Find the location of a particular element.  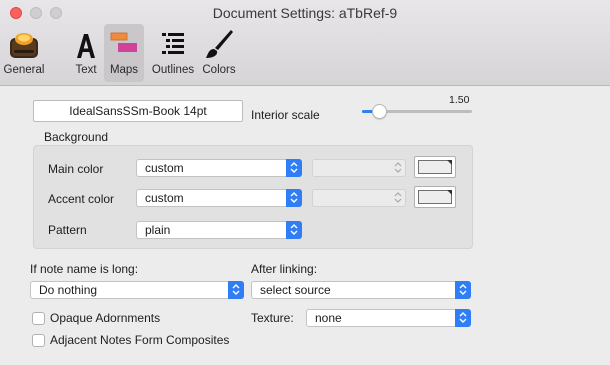

toolbar-item-outlines: Outlines is located at coordinates (173, 53).